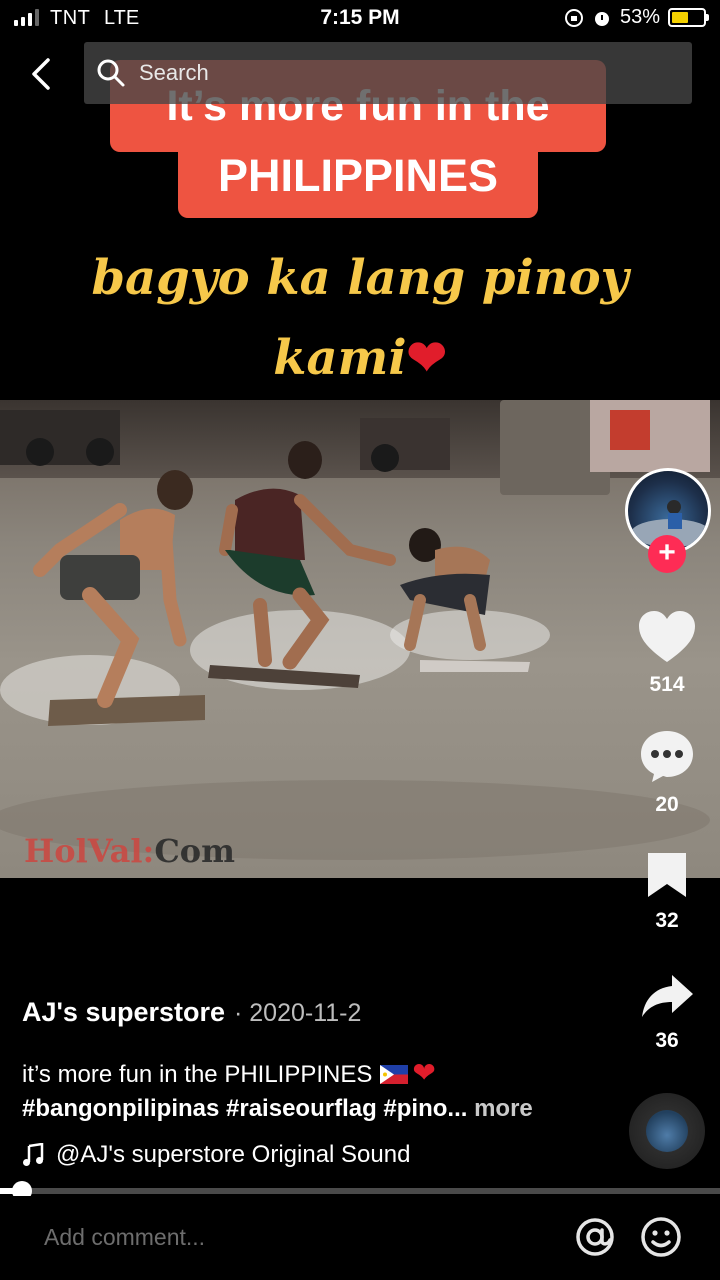 Image resolution: width=720 pixels, height=1280 pixels. Describe the element at coordinates (129, 851) in the screenshot. I see `watermark-text: HolVal:Com` at that location.